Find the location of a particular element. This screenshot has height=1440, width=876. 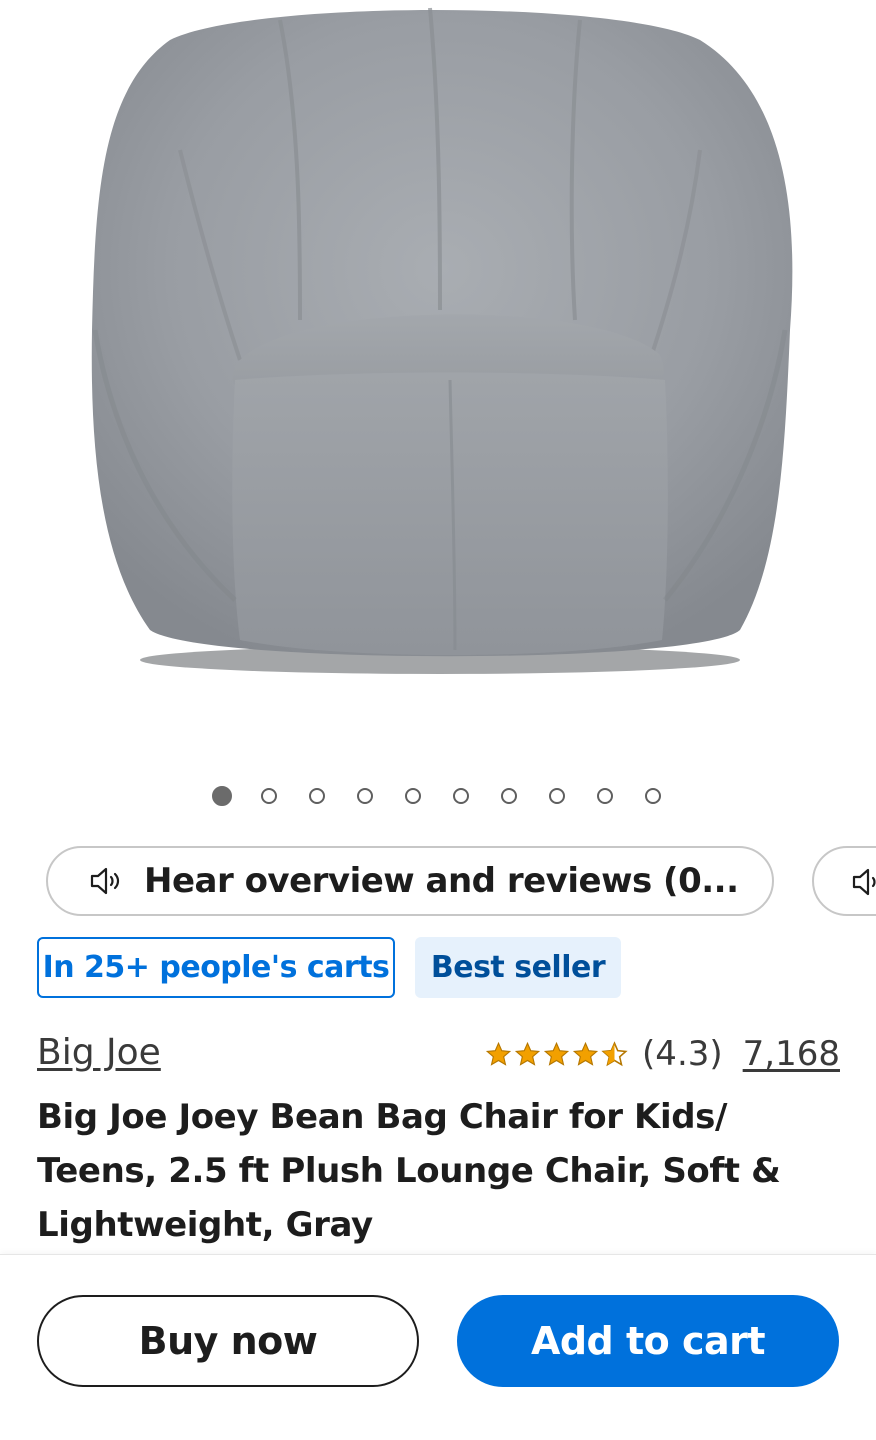

people-carts-label: In 25+ people's carts is located at coordinates (216, 967).